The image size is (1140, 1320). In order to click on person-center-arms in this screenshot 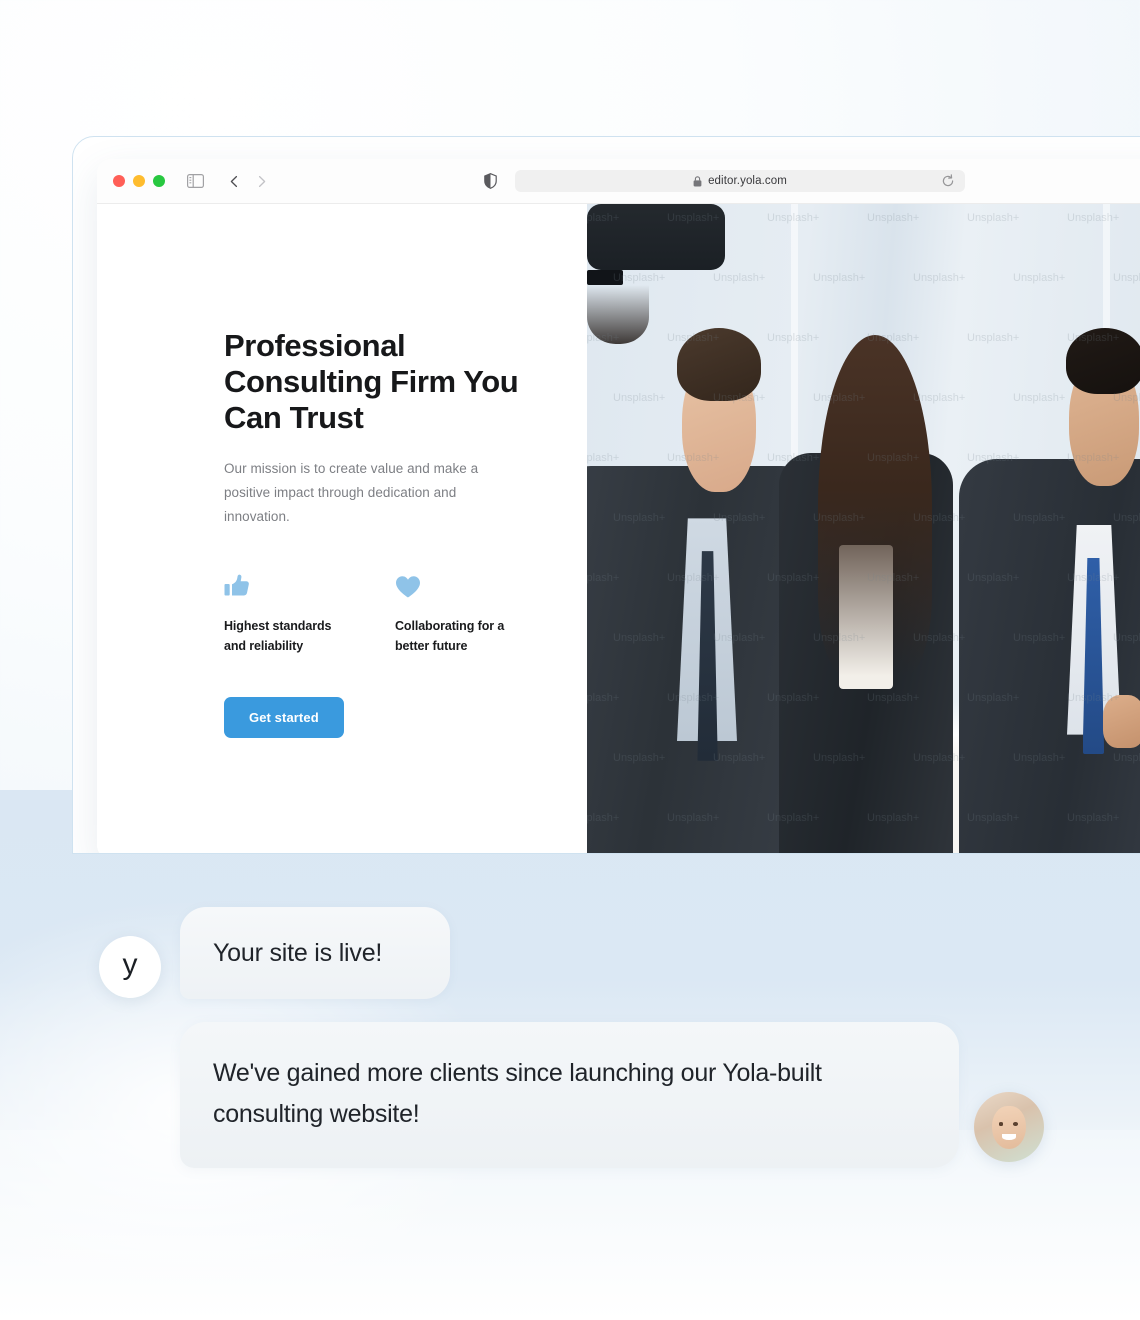, I will do `click(656, 237)`.